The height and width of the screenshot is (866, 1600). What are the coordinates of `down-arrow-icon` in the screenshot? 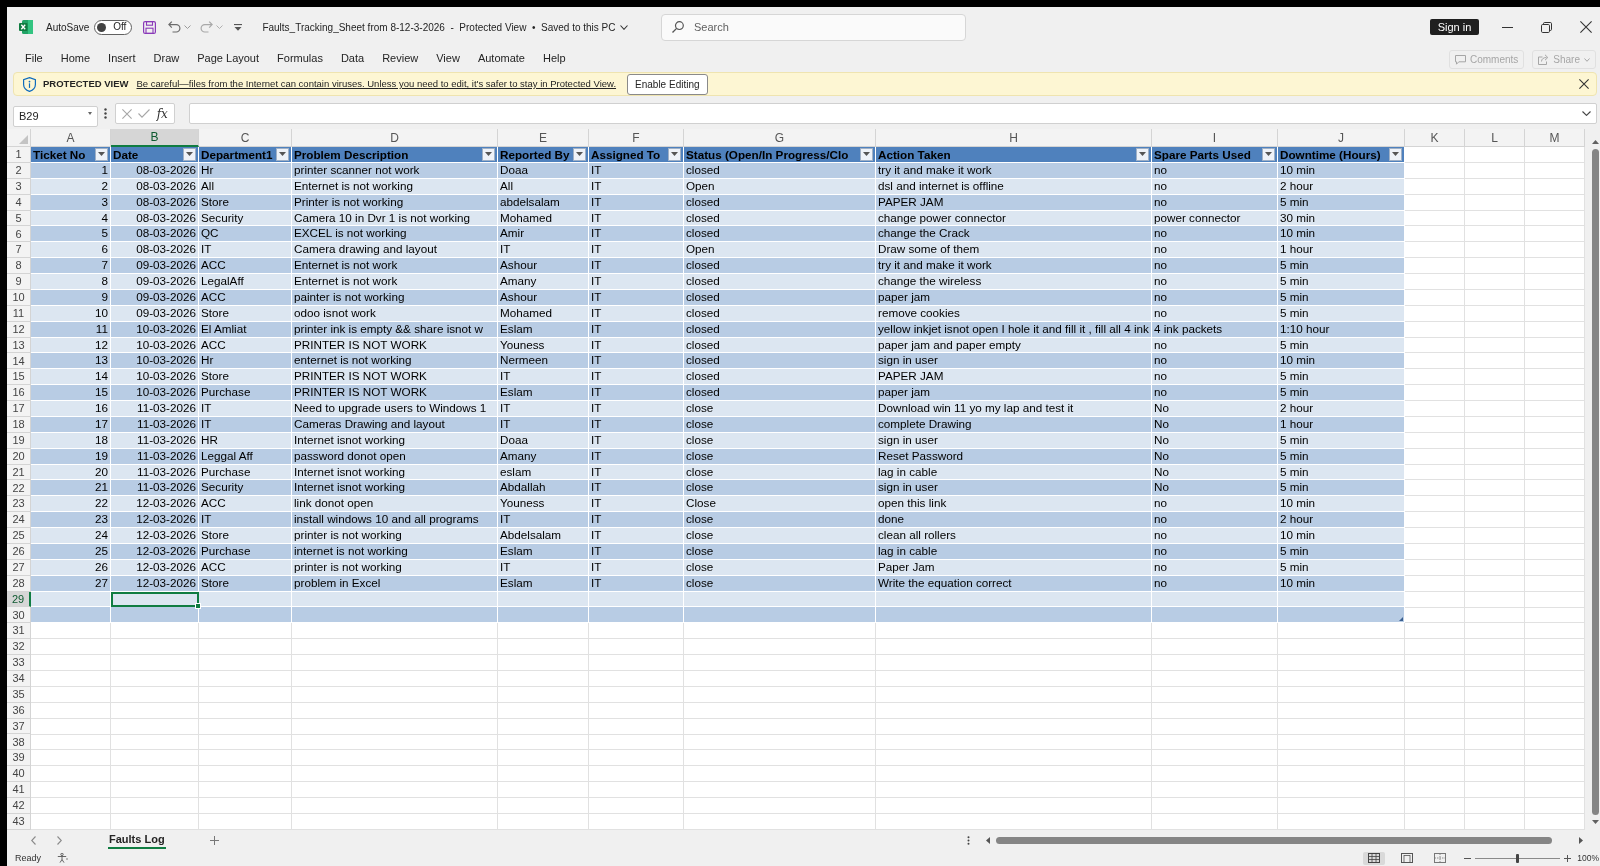 It's located at (1595, 822).